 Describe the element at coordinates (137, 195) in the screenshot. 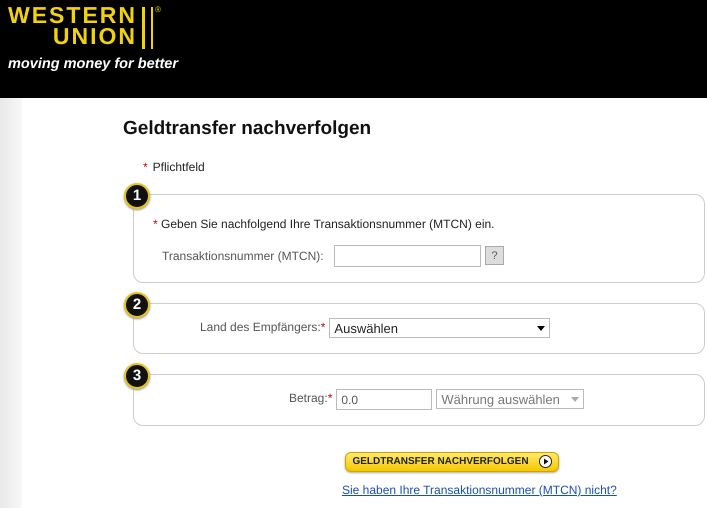

I see `step-number: 1` at that location.